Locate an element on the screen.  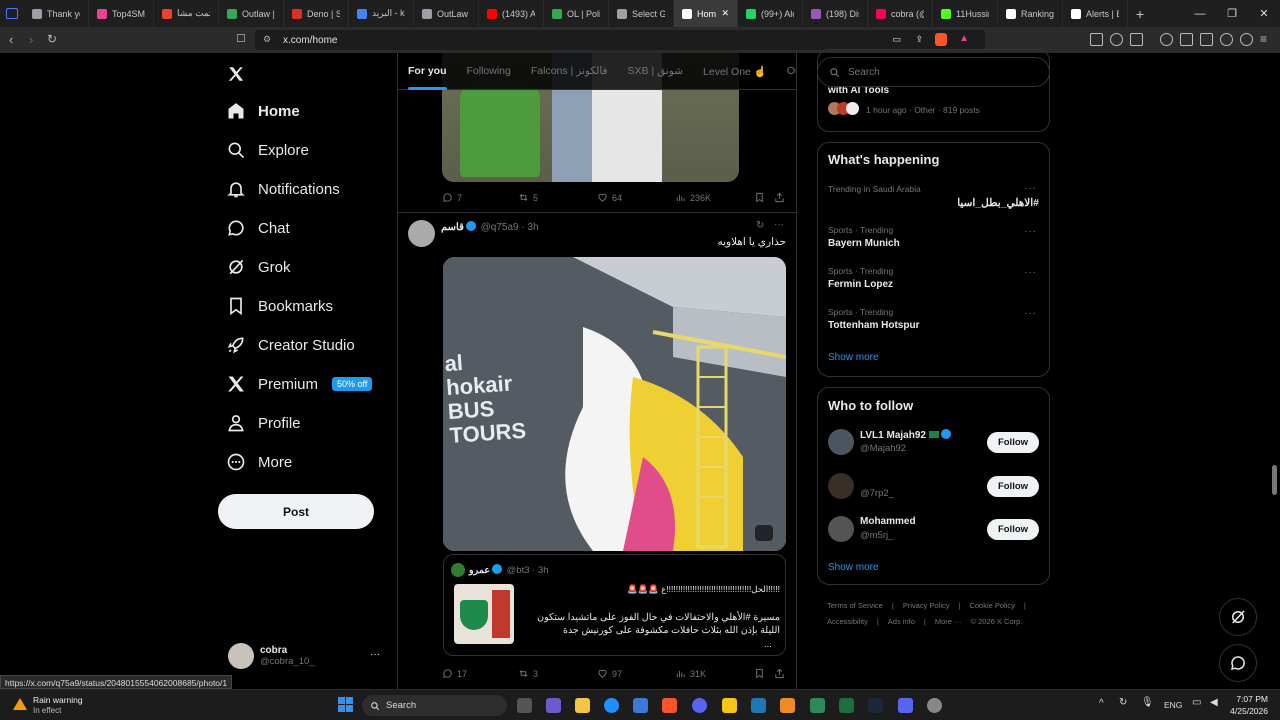
tab-level-one: Level One ☝️ is located at coordinates (735, 71).